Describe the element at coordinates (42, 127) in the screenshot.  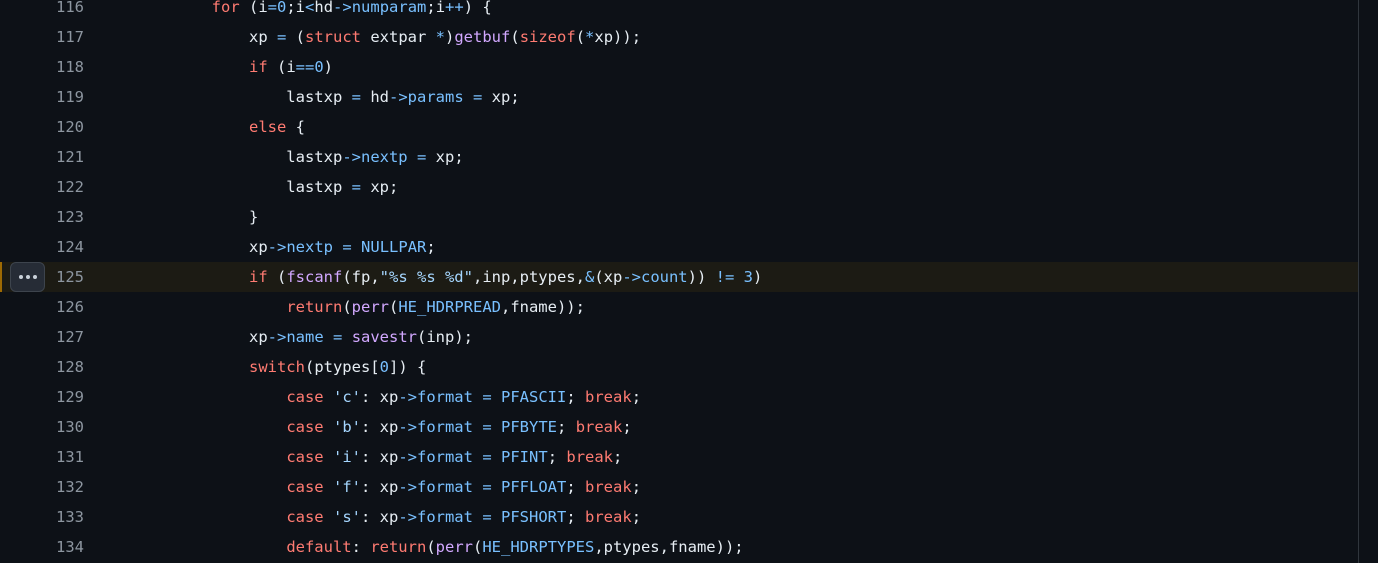
I see `line-number: 120` at that location.